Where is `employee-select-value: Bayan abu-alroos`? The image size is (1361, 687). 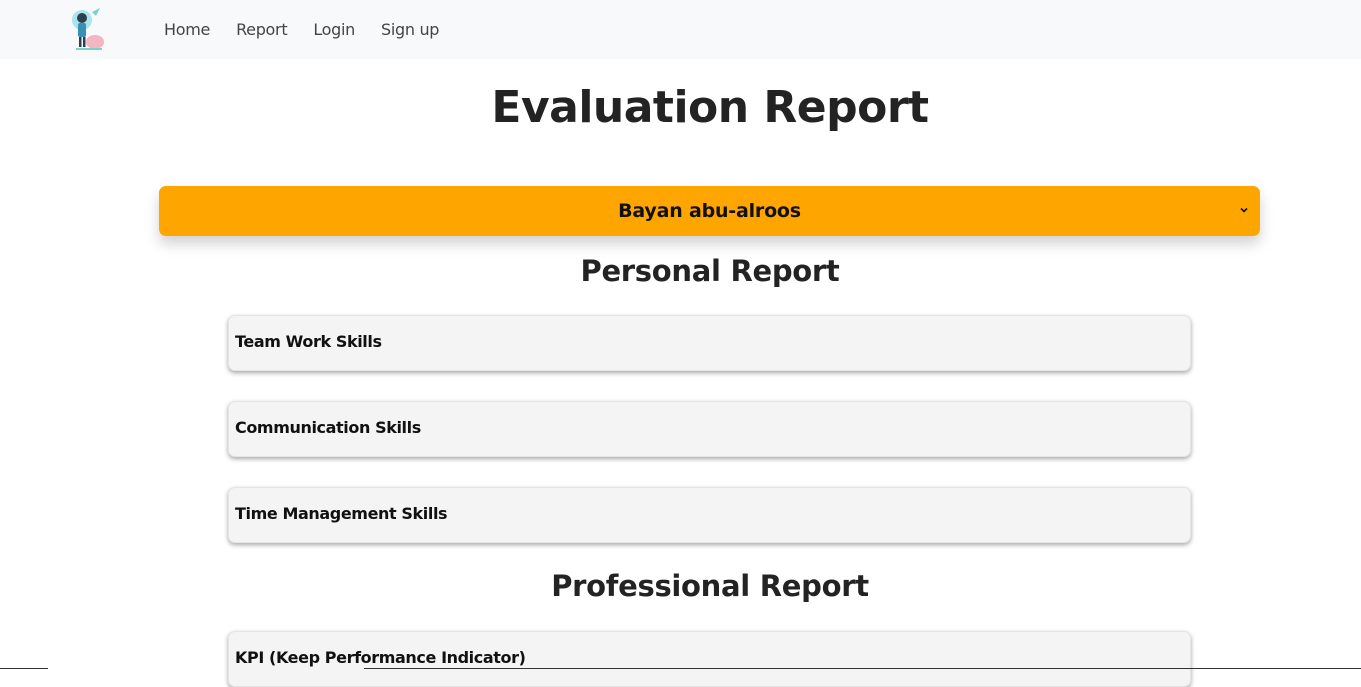
employee-select-value: Bayan abu-alroos is located at coordinates (709, 211).